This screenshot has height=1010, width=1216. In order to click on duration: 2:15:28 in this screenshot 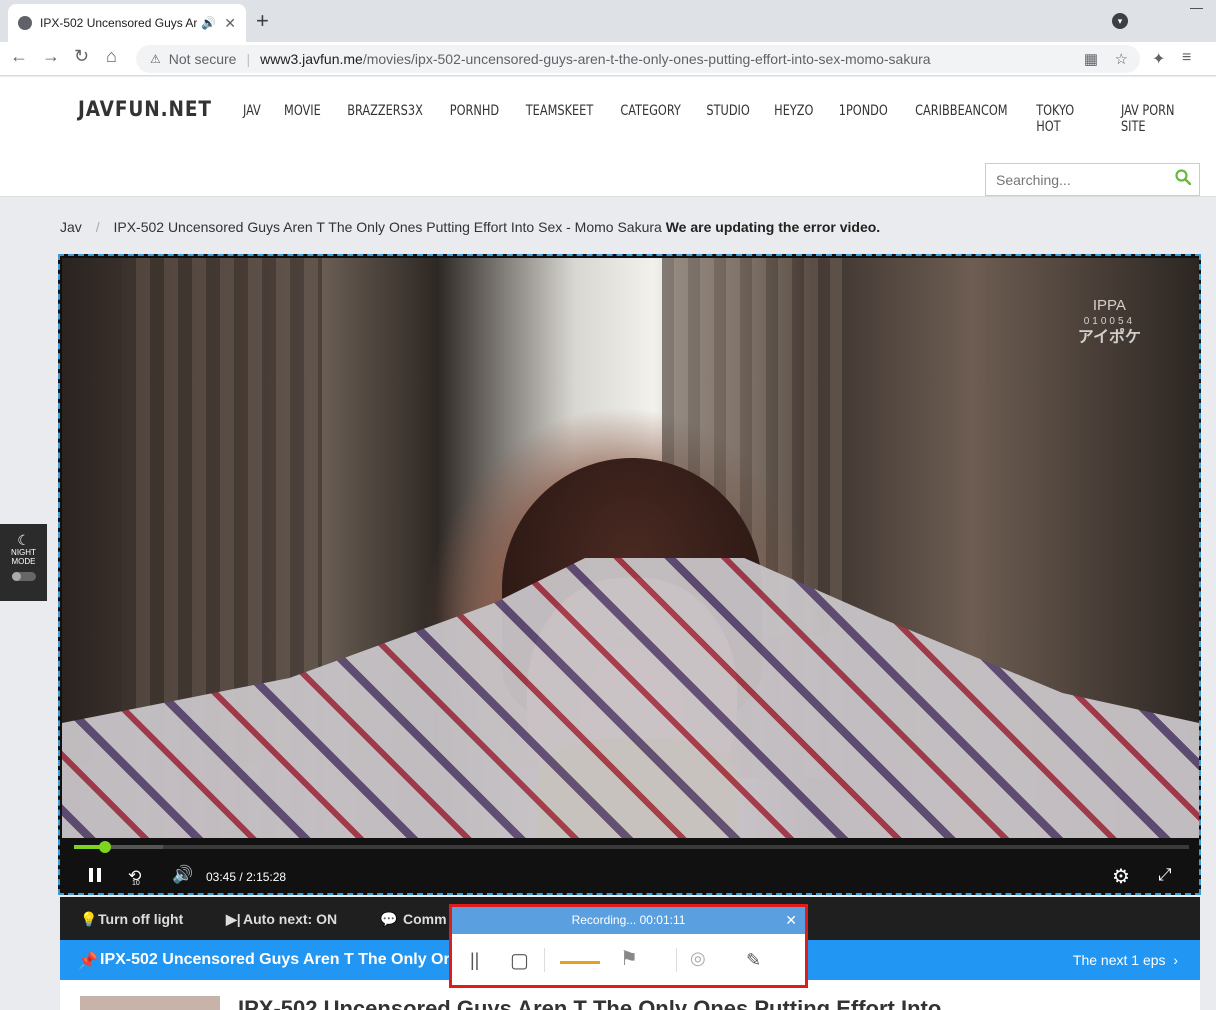, I will do `click(266, 877)`.